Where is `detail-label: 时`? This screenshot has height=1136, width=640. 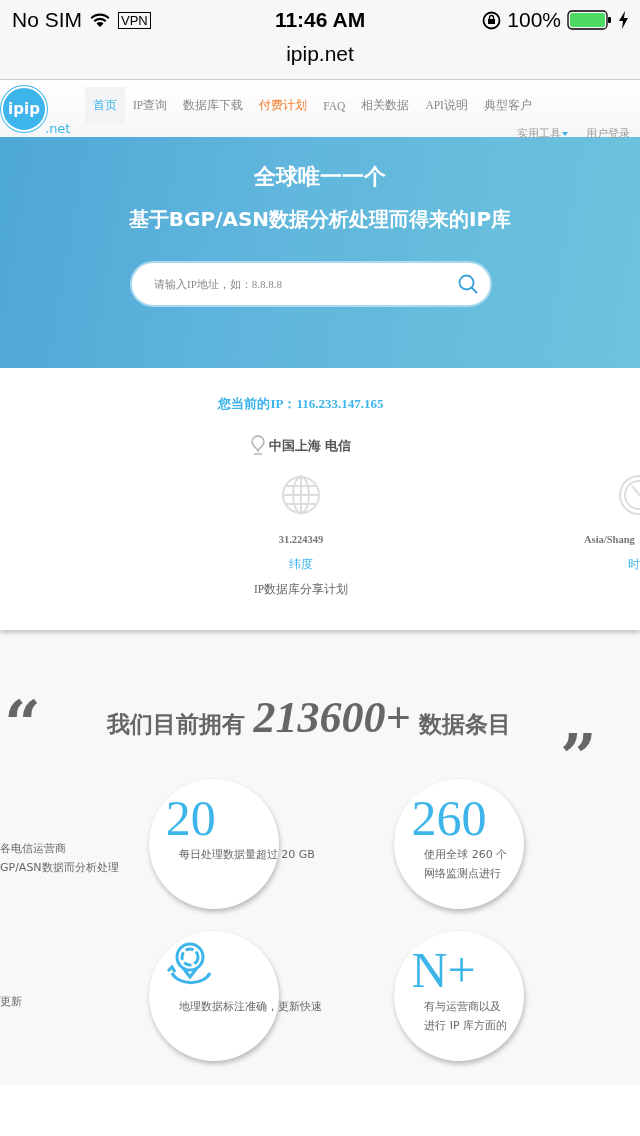 detail-label: 时 is located at coordinates (634, 564).